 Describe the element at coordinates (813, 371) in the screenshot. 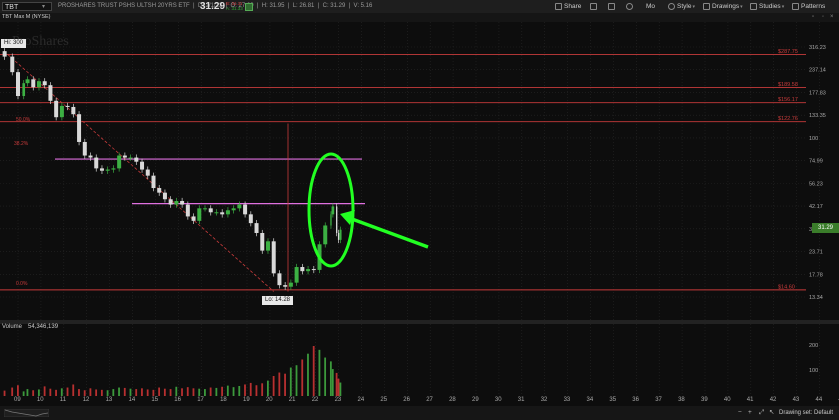

I see `volume-tick-label: 100` at that location.